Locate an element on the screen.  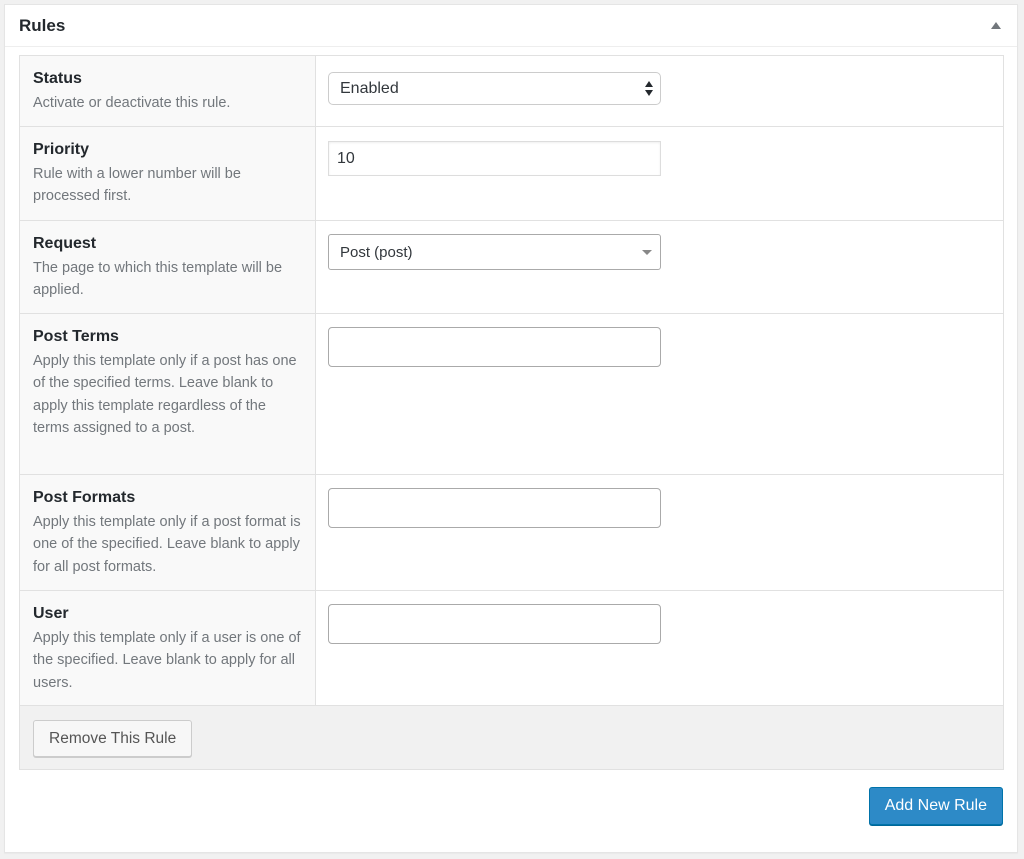
metabox-header: Rules is located at coordinates (511, 26).